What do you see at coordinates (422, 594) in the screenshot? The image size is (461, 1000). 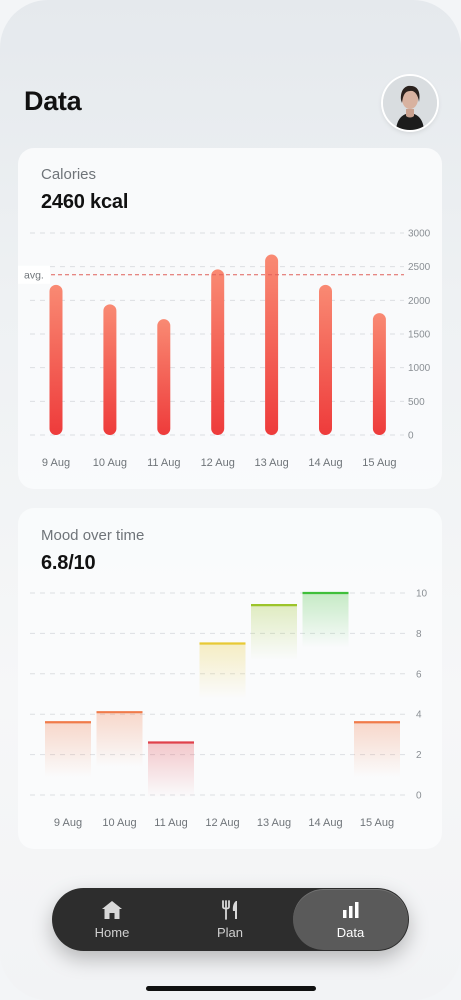 I see `y-tick-label: 10` at bounding box center [422, 594].